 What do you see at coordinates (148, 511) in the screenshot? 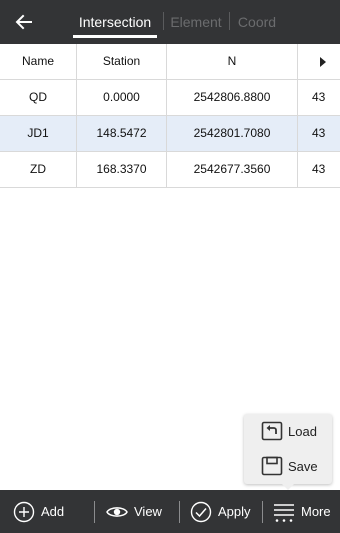
I see `view-button-label: View` at bounding box center [148, 511].